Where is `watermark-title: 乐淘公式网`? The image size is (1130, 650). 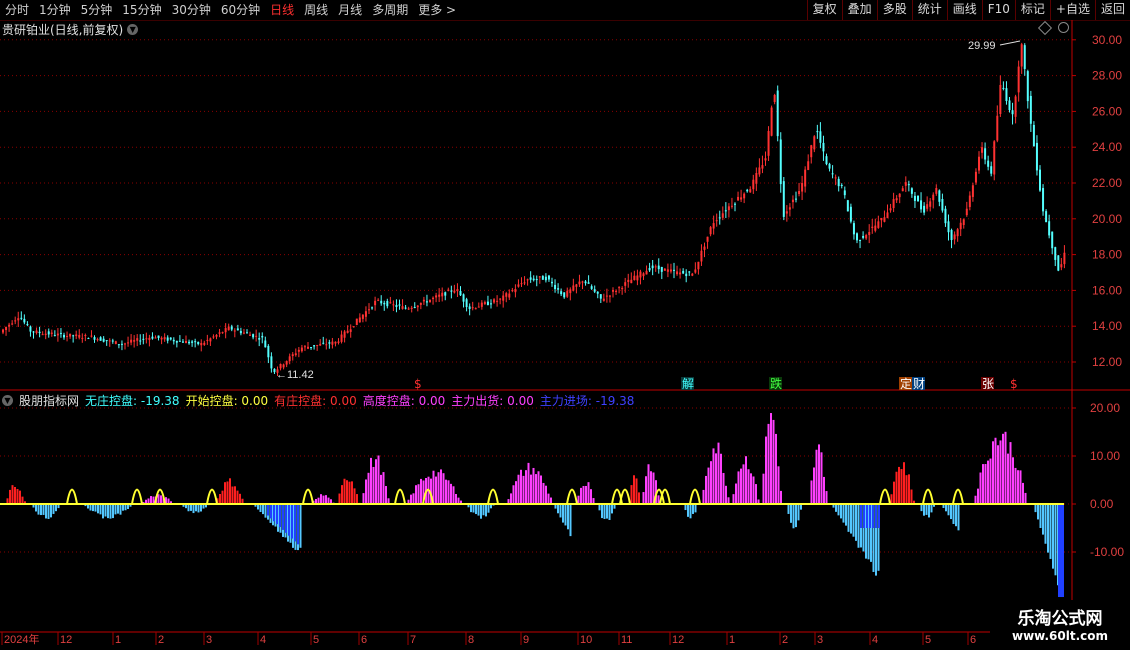
watermark-title: 乐淘公式网 is located at coordinates (1060, 619).